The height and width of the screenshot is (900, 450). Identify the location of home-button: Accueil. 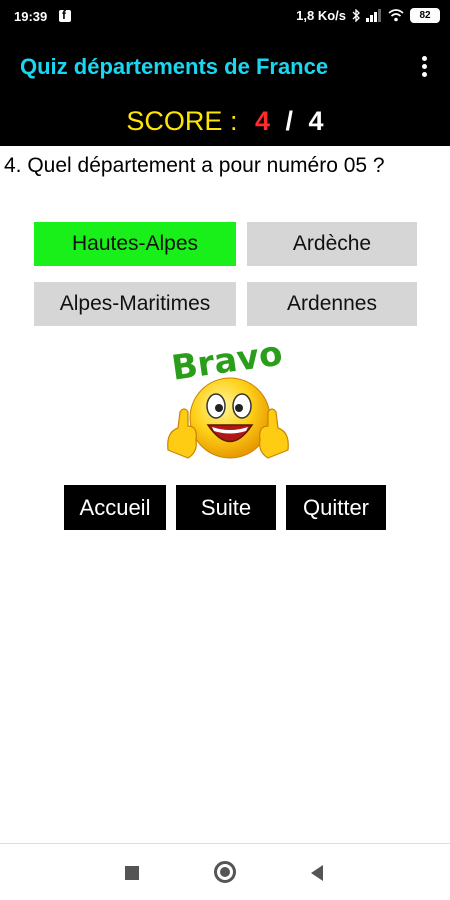
(115, 507).